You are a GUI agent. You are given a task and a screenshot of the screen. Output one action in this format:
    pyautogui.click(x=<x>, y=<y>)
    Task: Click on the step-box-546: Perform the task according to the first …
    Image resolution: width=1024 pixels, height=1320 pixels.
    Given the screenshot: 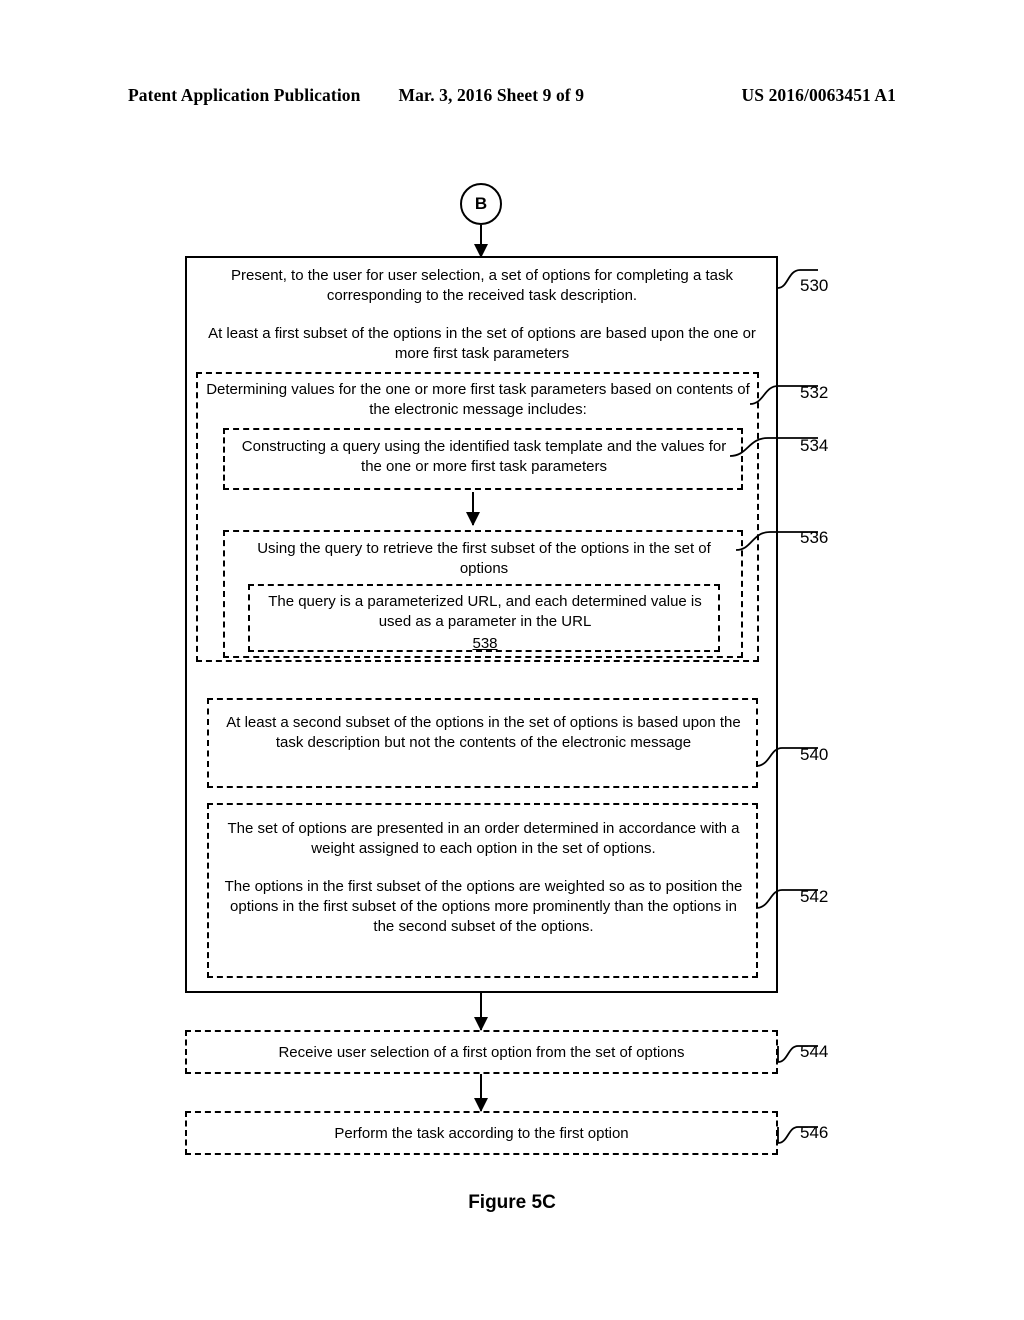 What is the action you would take?
    pyautogui.click(x=481, y=1133)
    